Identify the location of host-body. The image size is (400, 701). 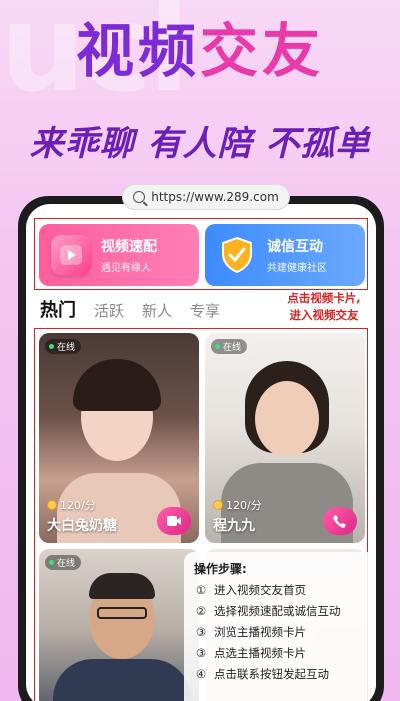
(122, 680).